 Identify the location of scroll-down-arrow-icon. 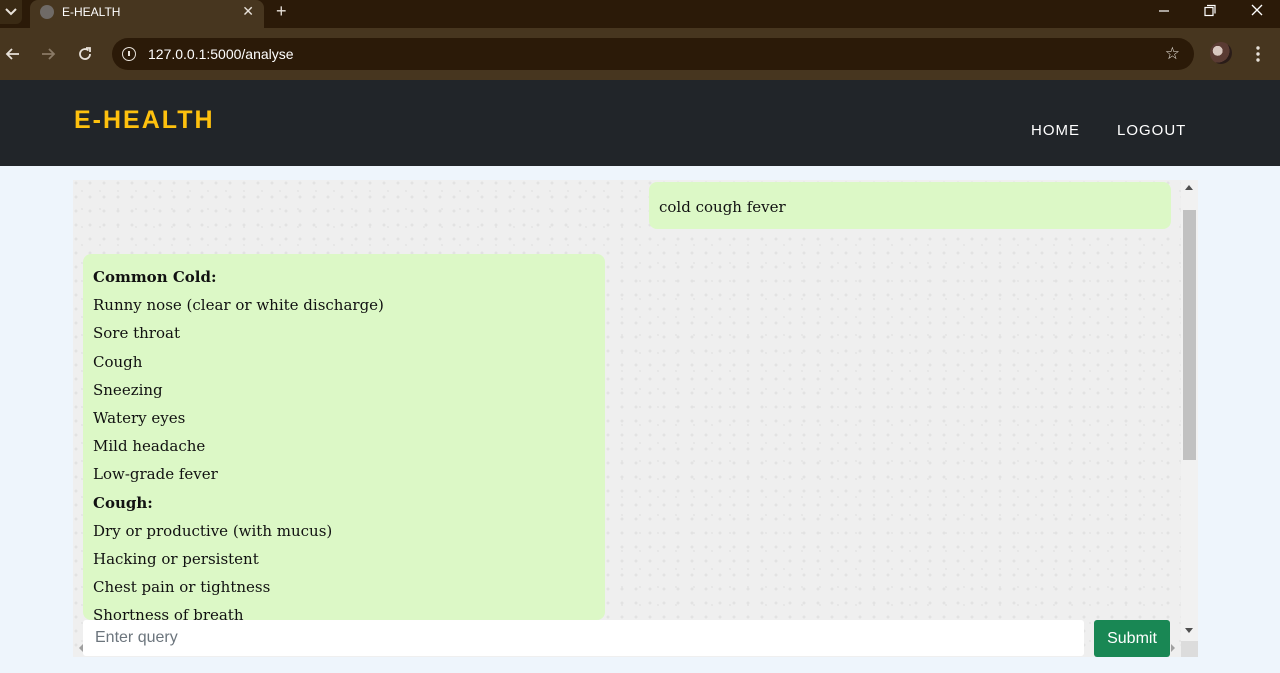
(1189, 630).